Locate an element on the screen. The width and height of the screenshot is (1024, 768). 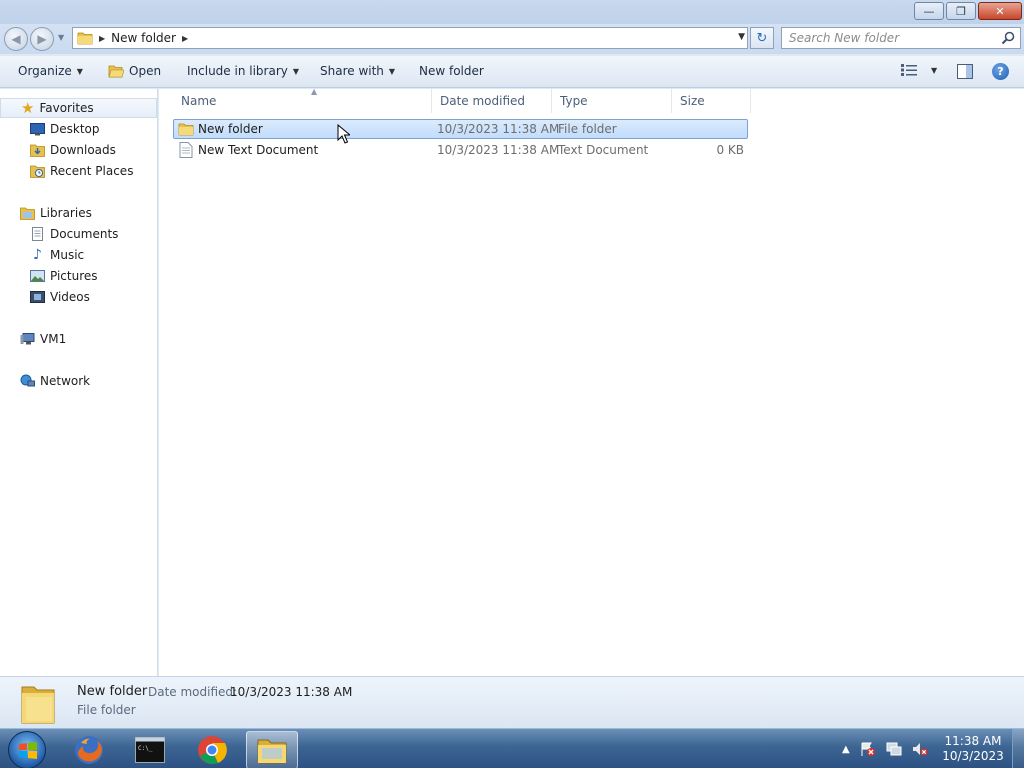
nav-item-videos: Videos is located at coordinates (60, 297).